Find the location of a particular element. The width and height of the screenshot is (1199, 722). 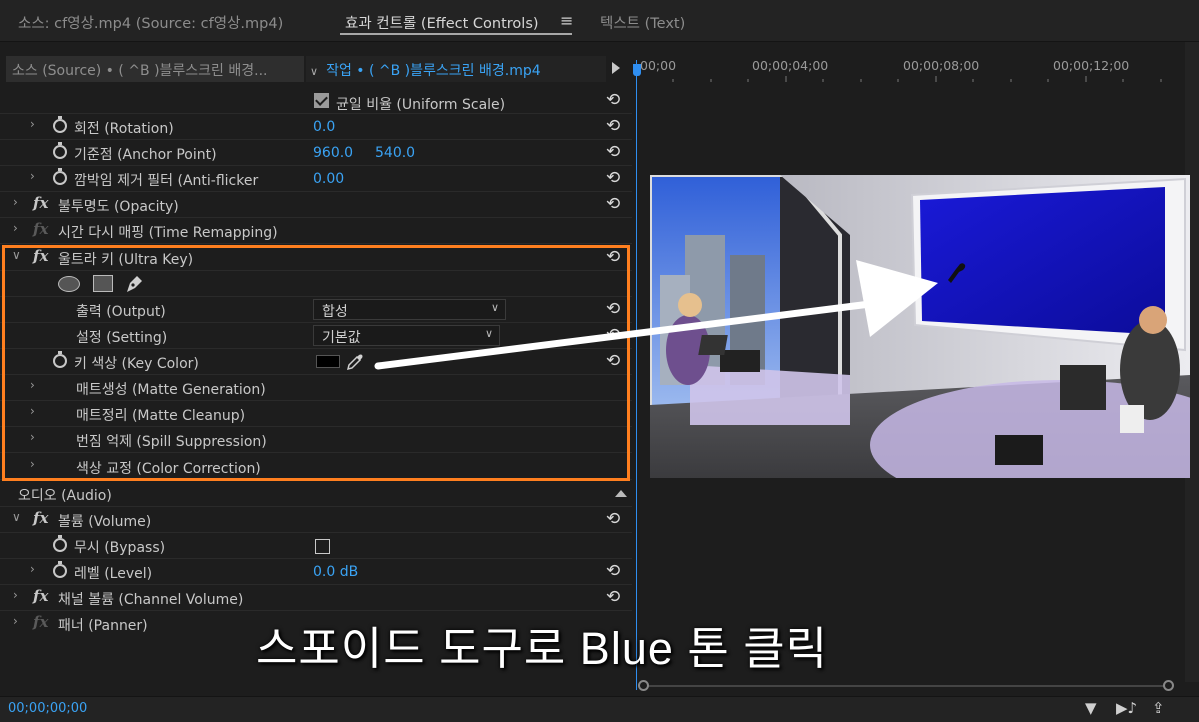

playhead-handle is located at coordinates (637, 70).